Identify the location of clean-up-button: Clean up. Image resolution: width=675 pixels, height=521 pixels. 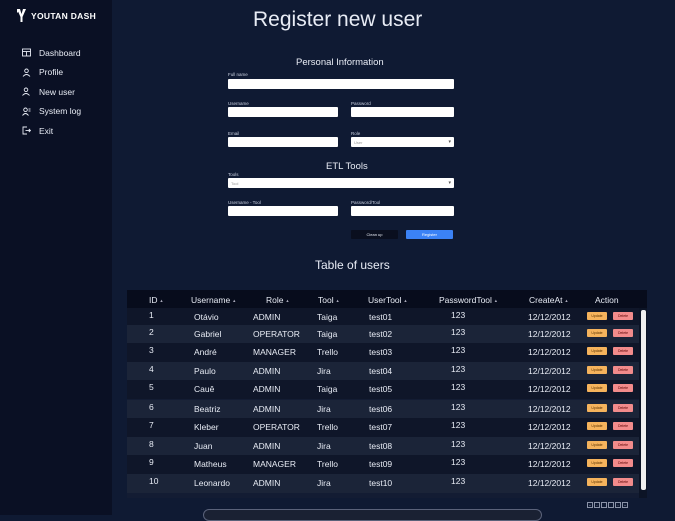
(374, 234).